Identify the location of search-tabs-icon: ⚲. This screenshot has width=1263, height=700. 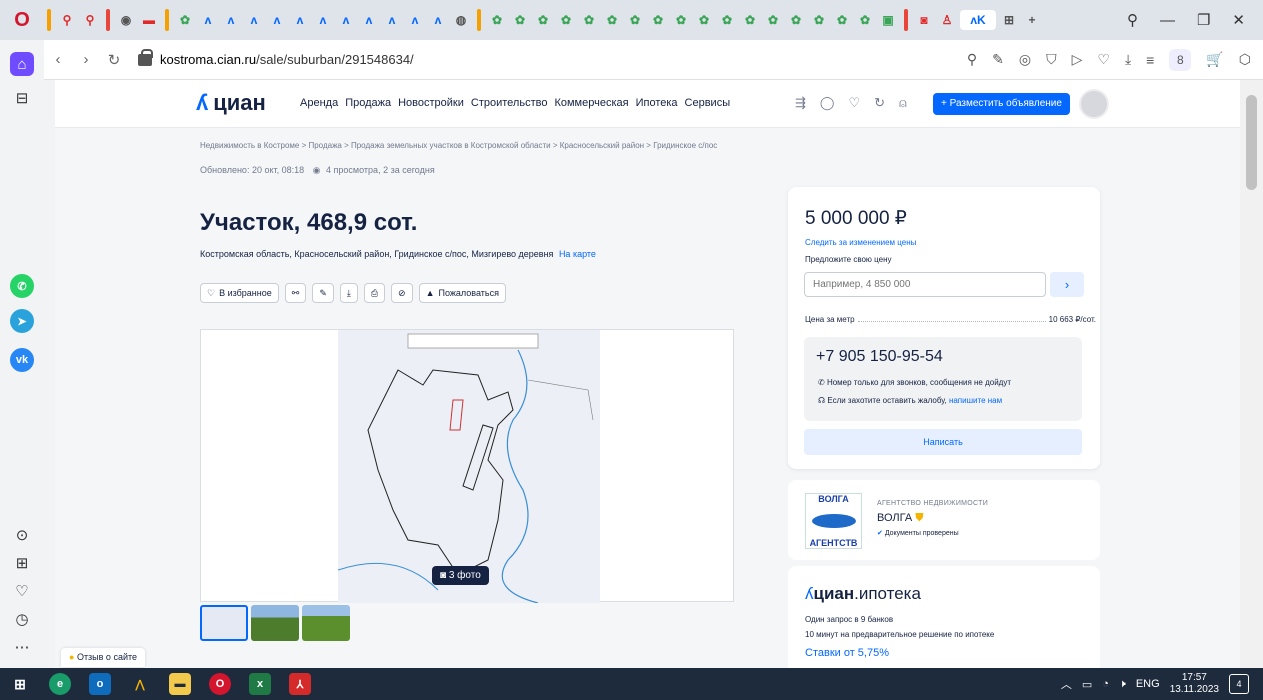
(1132, 20).